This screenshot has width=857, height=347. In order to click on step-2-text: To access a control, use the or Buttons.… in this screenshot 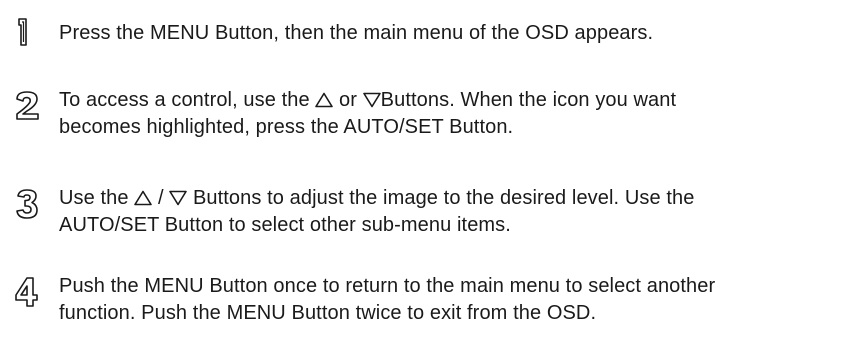, I will do `click(367, 114)`.